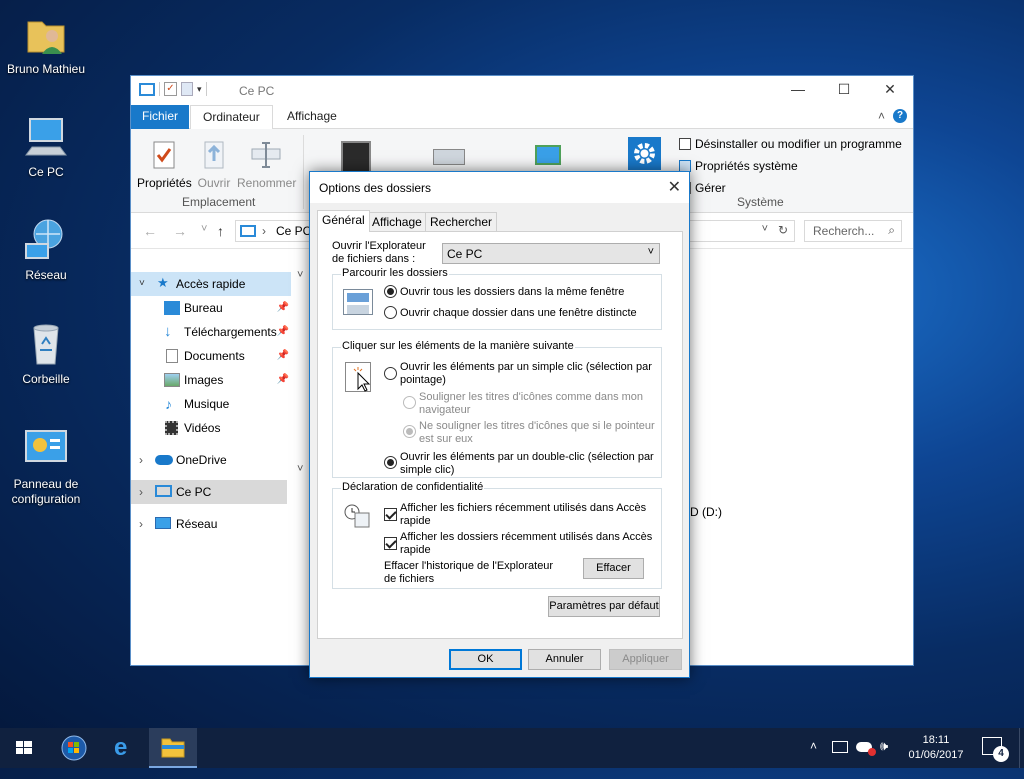  What do you see at coordinates (390, 291) in the screenshot?
I see `same-window-radio` at bounding box center [390, 291].